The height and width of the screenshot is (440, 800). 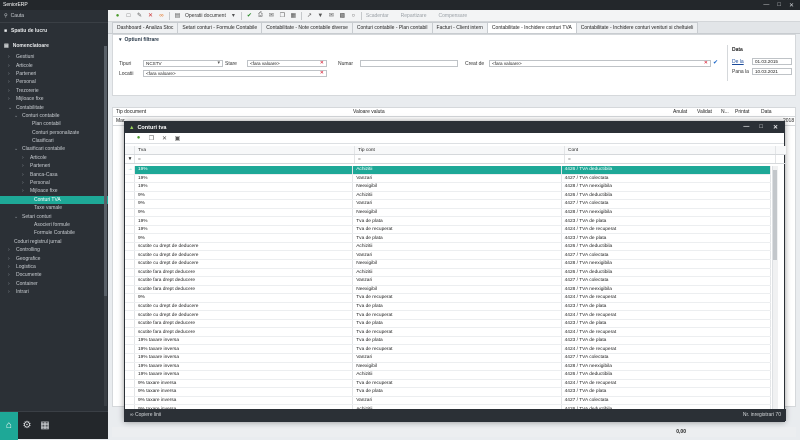 What do you see at coordinates (670, 150) in the screenshot?
I see `col-cont: Cont` at bounding box center [670, 150].